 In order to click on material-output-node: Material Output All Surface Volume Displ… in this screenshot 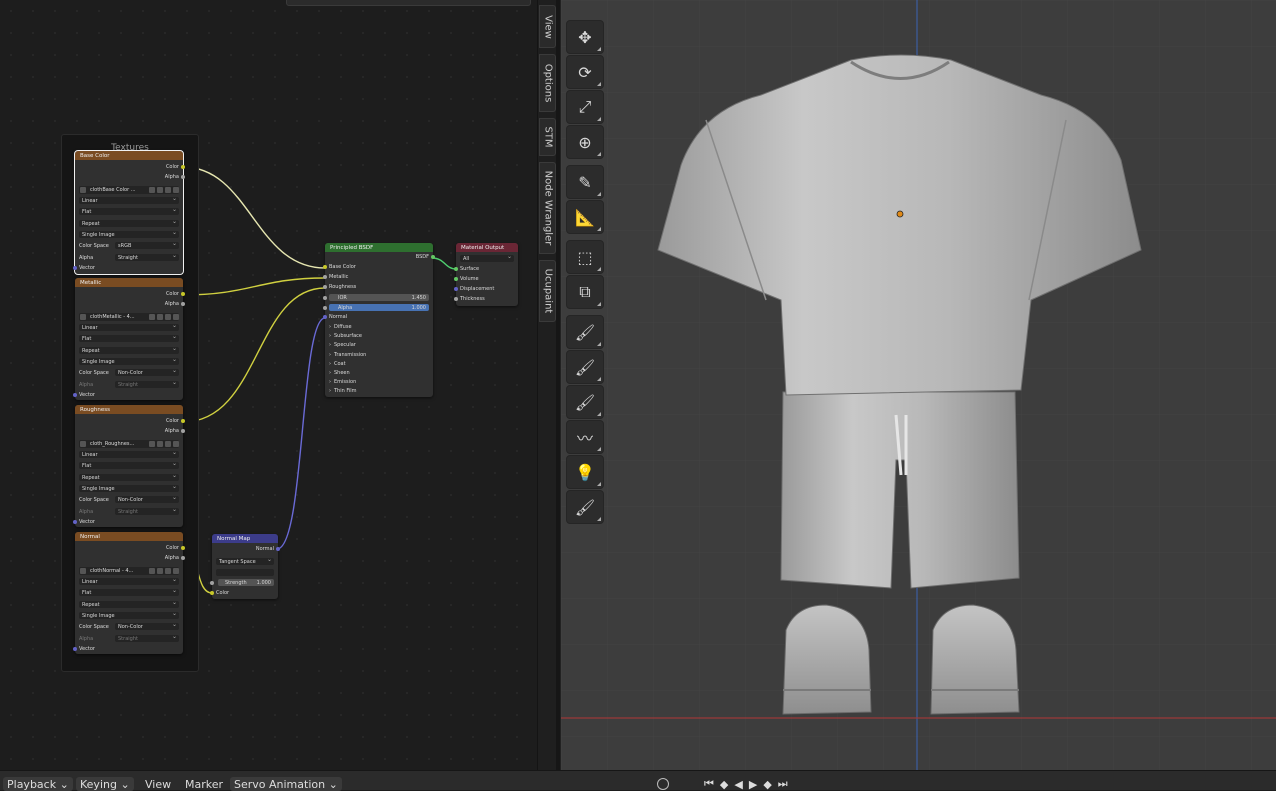, I will do `click(486, 274)`.